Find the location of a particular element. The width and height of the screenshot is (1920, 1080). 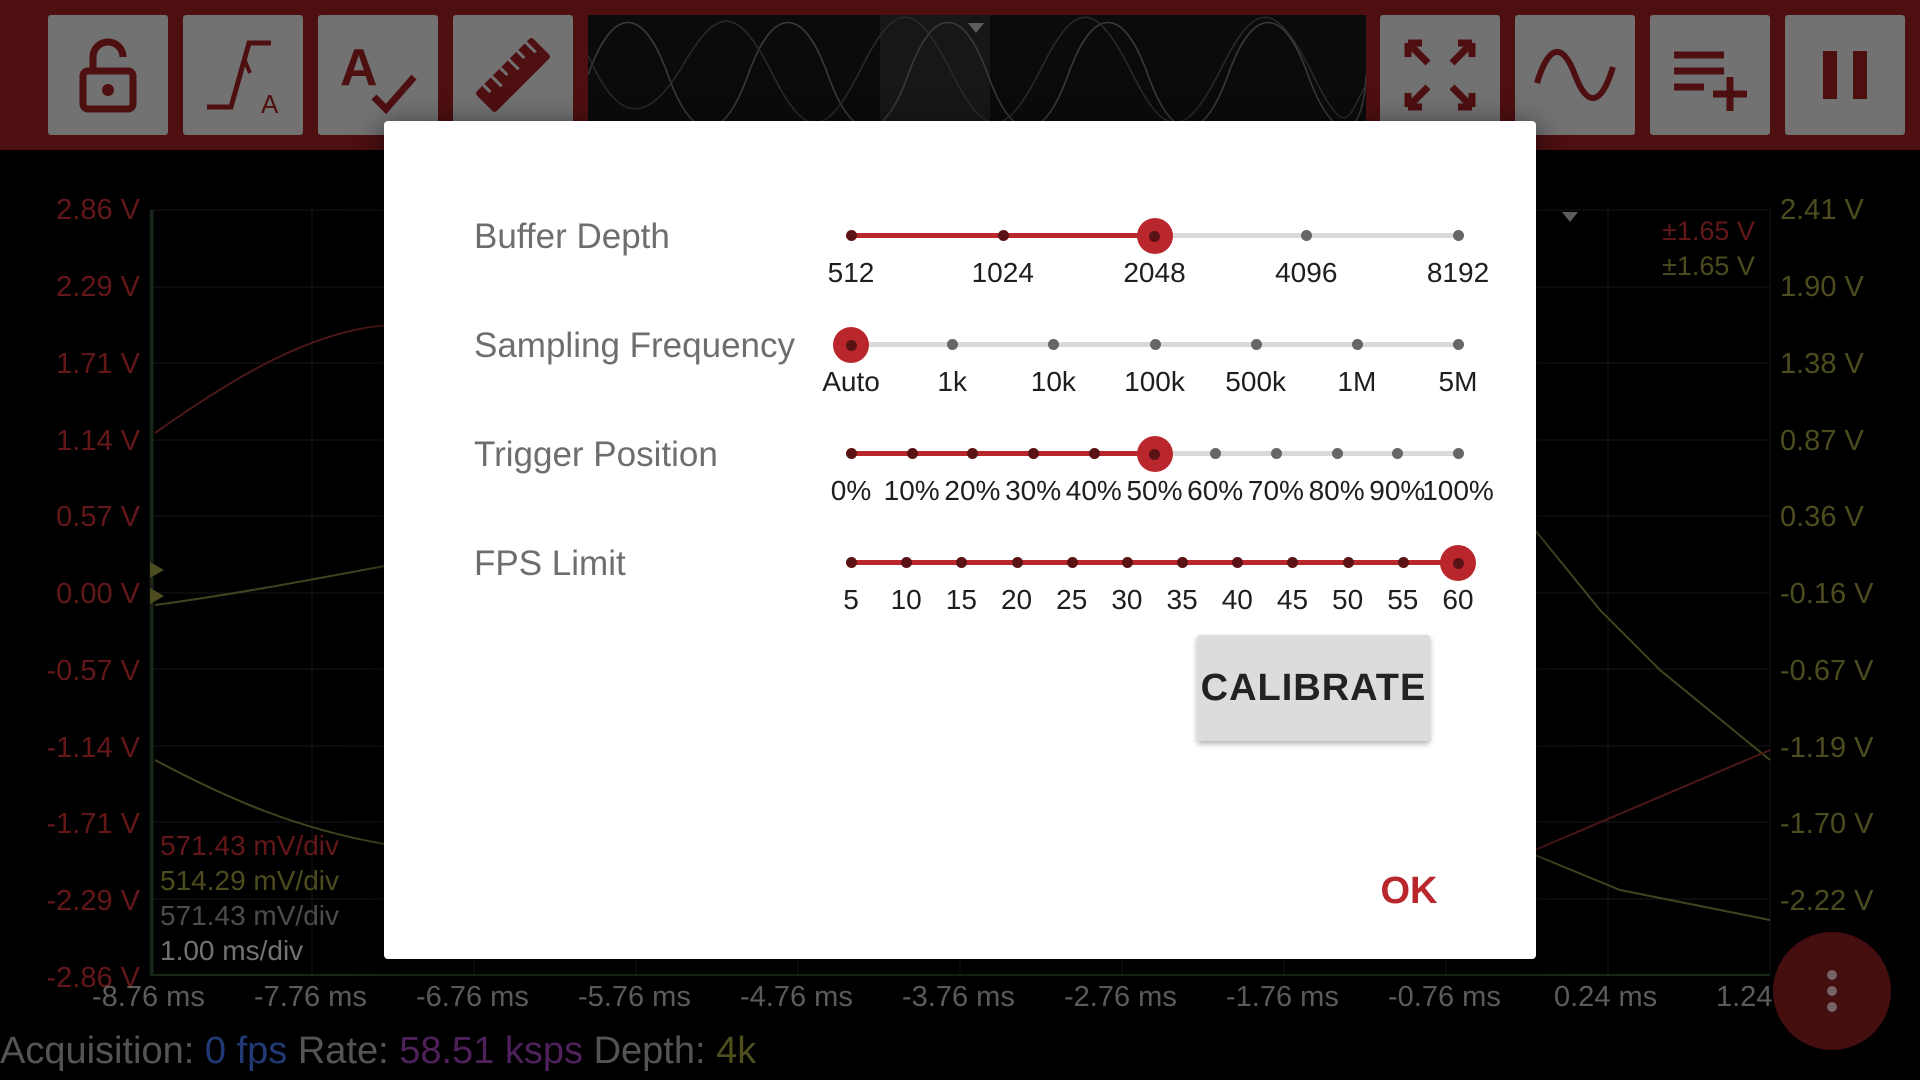

slider-tick-label: 60% is located at coordinates (1215, 490).